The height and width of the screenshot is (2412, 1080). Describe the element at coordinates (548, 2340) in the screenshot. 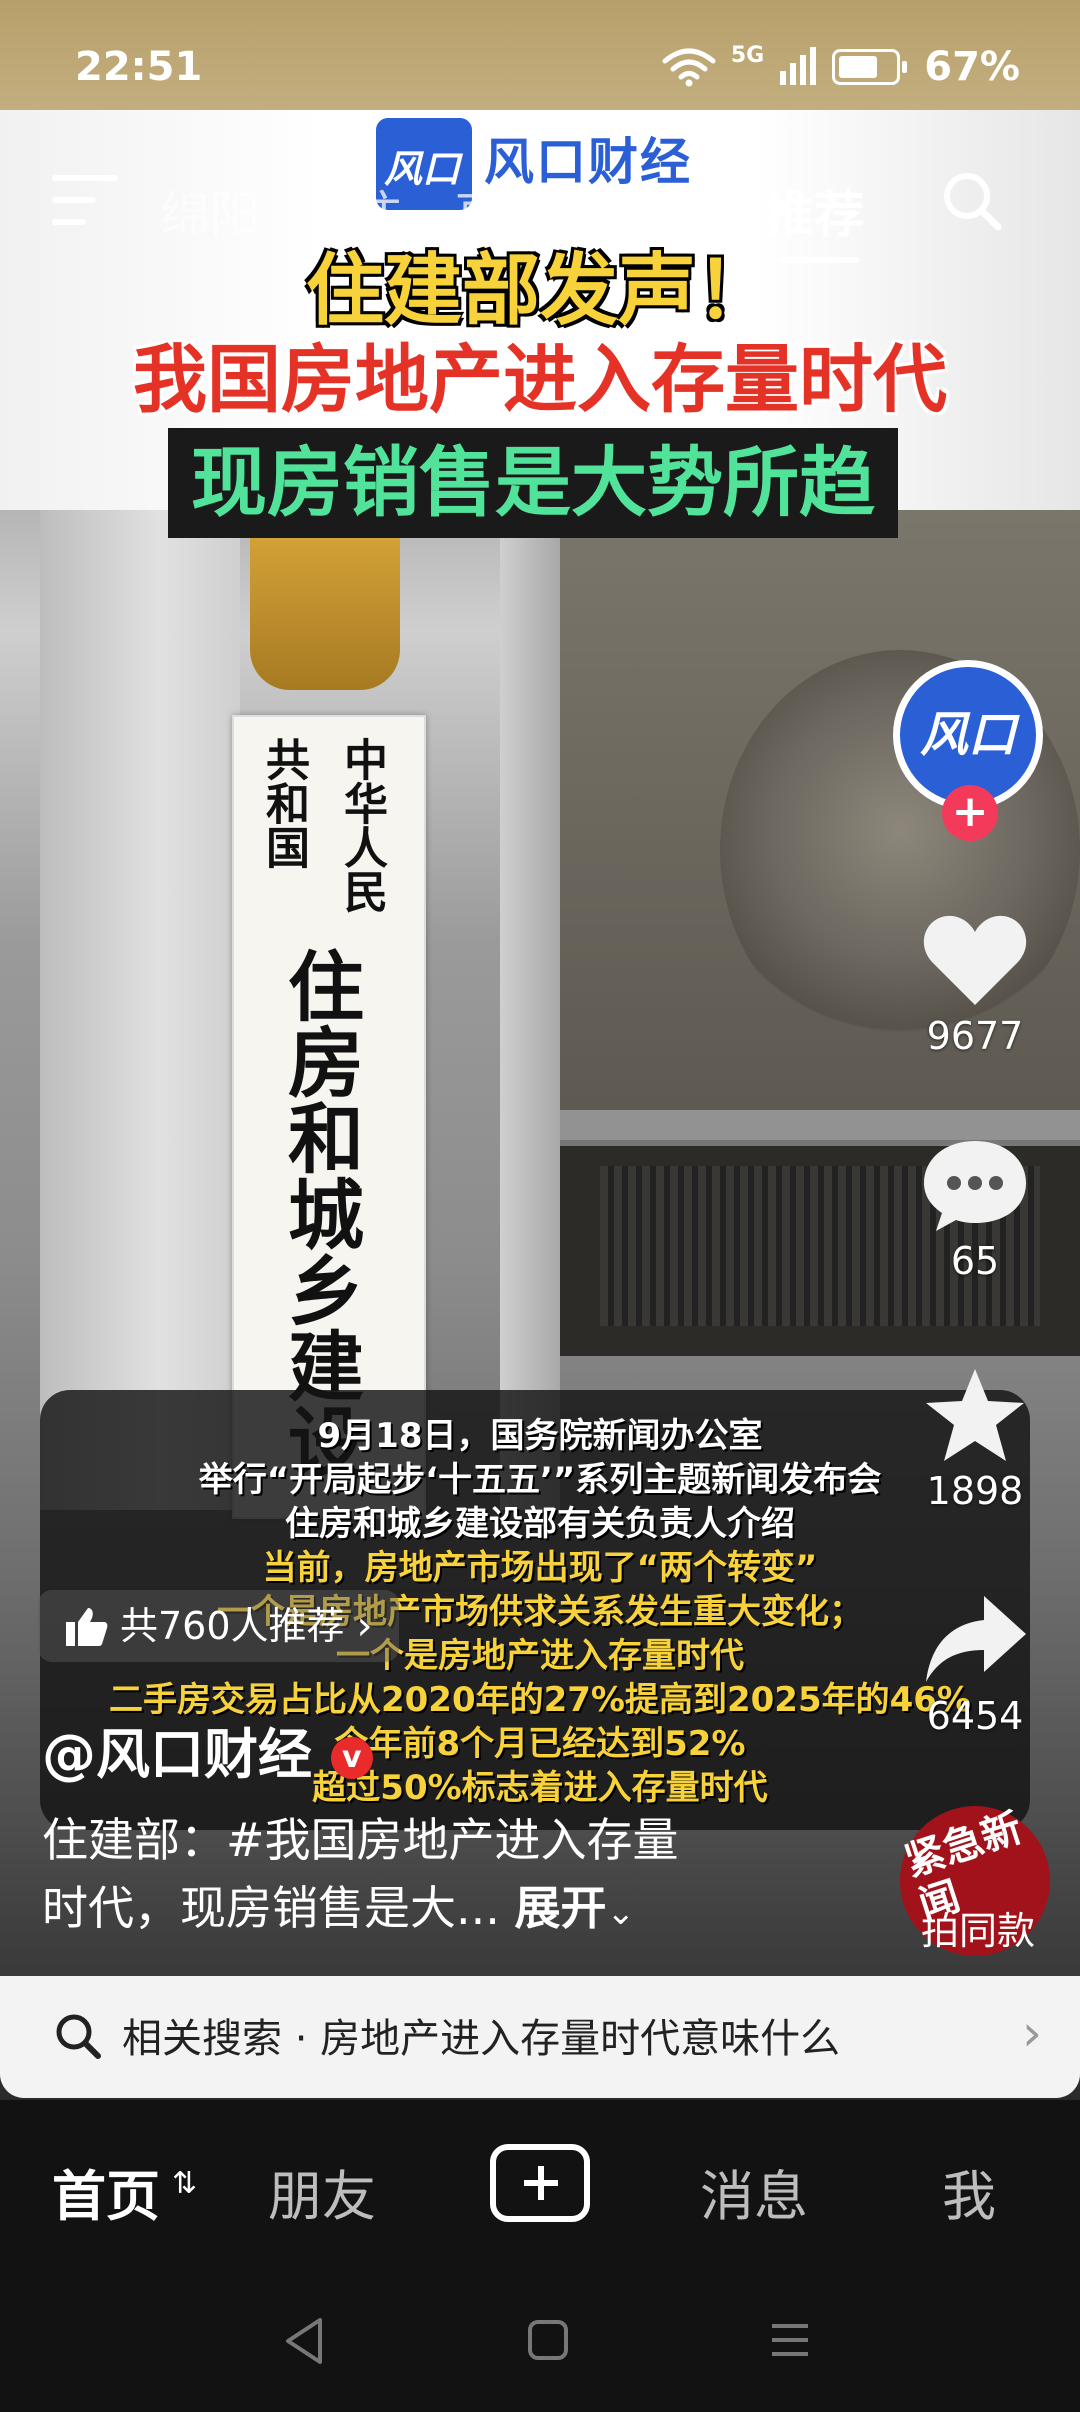

I see `home-icon` at that location.